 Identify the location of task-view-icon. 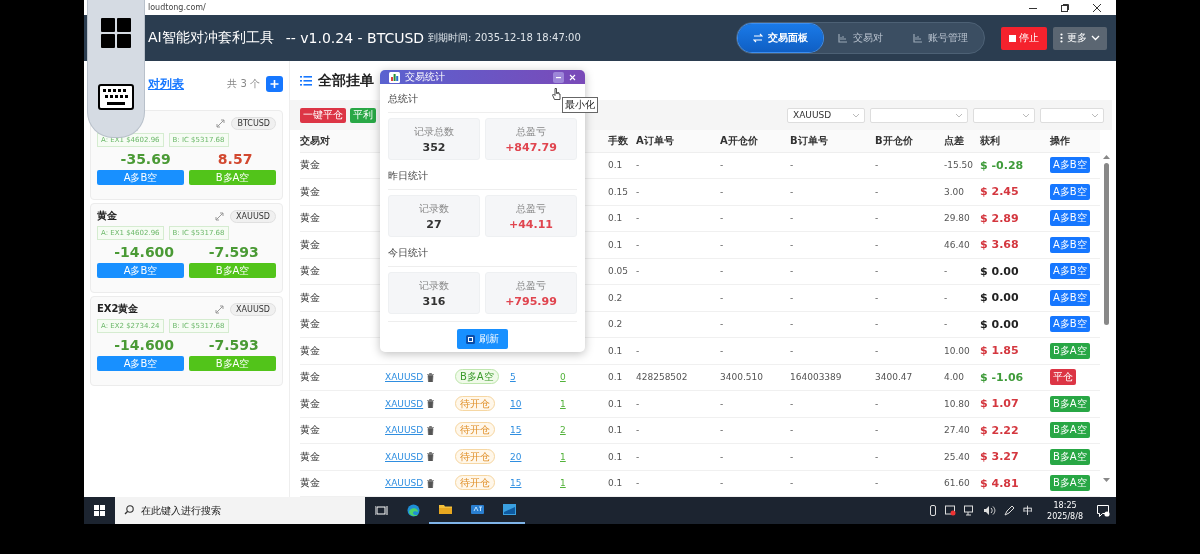
(381, 510).